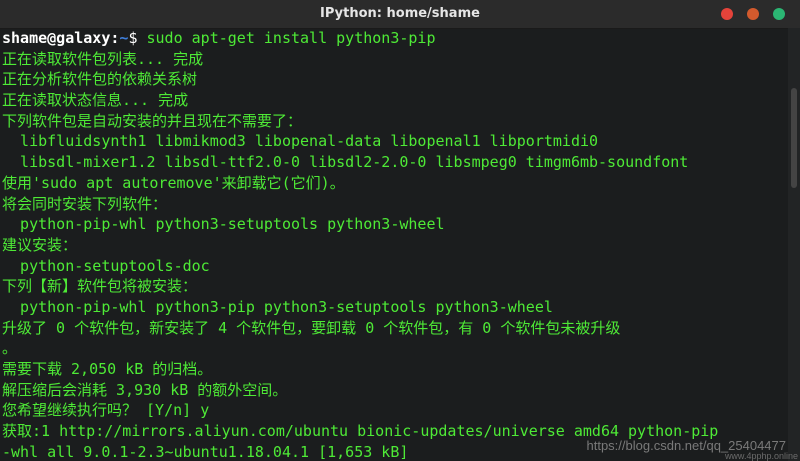  What do you see at coordinates (137, 38) in the screenshot?
I see `prompt-dollar: $` at bounding box center [137, 38].